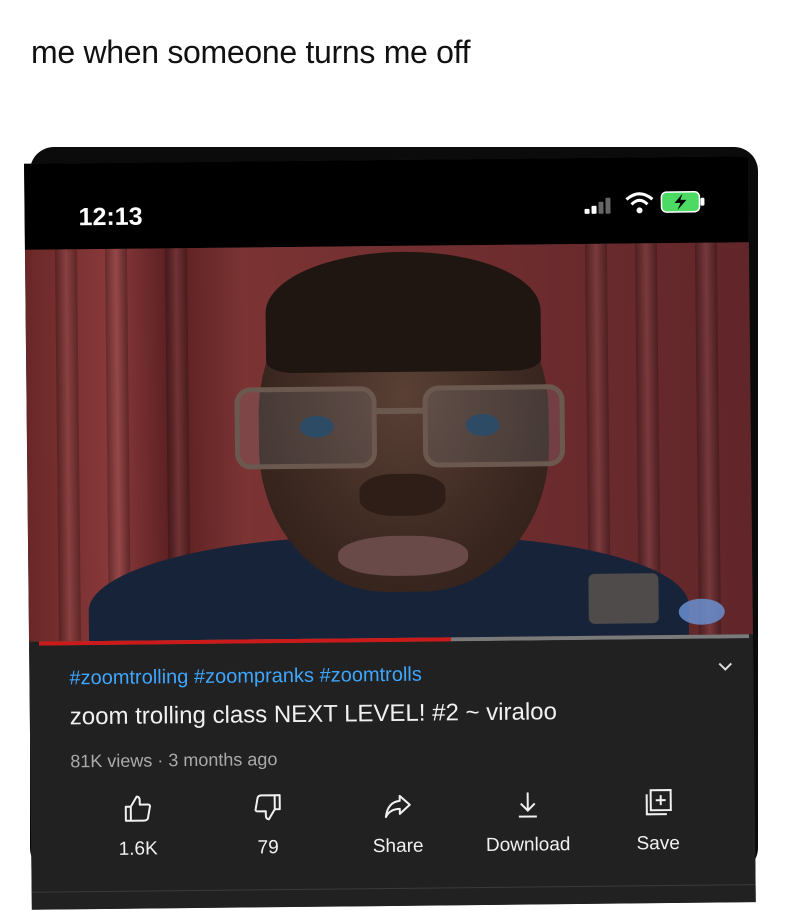  Describe the element at coordinates (393, 888) in the screenshot. I see `divider` at that location.